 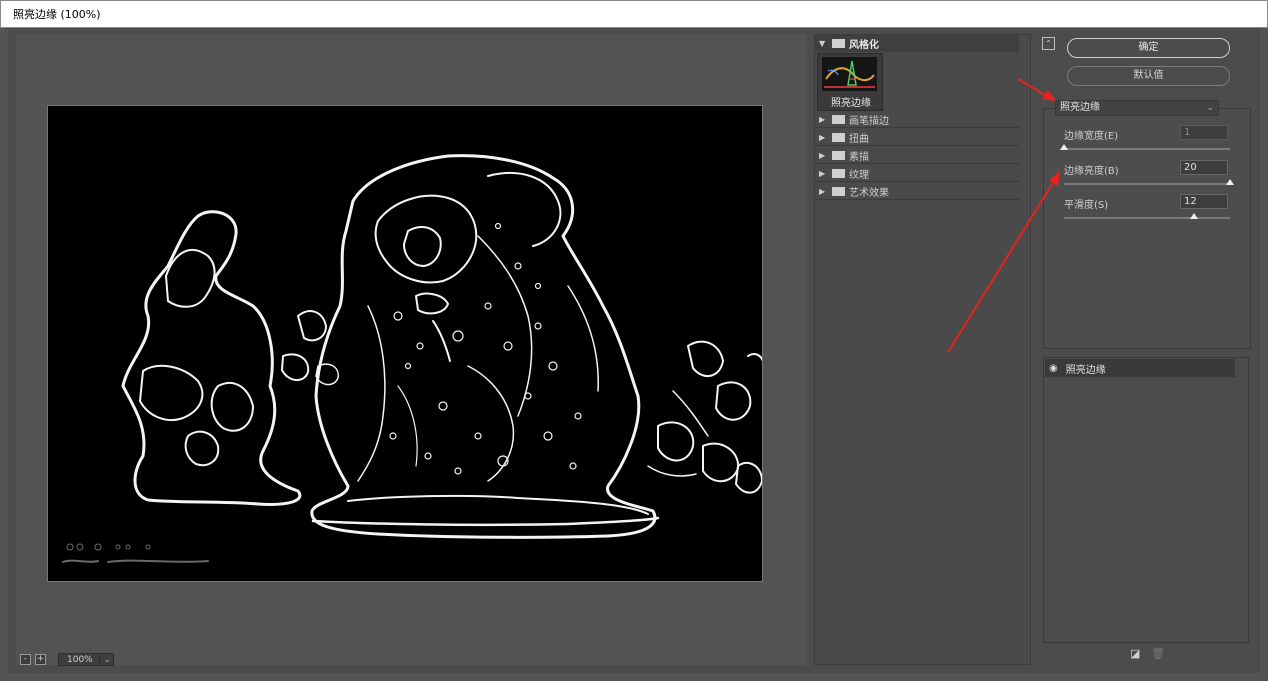 What do you see at coordinates (917, 137) in the screenshot?
I see `folder-distort: ▶ 扭曲` at bounding box center [917, 137].